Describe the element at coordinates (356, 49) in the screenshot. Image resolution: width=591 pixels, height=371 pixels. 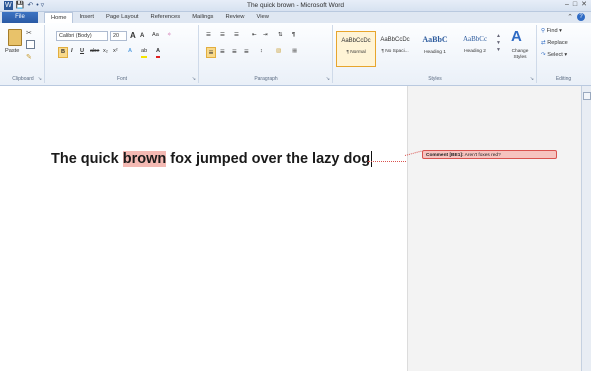
I see `style-normal: AaBbCcDc ¶ Normal` at that location.